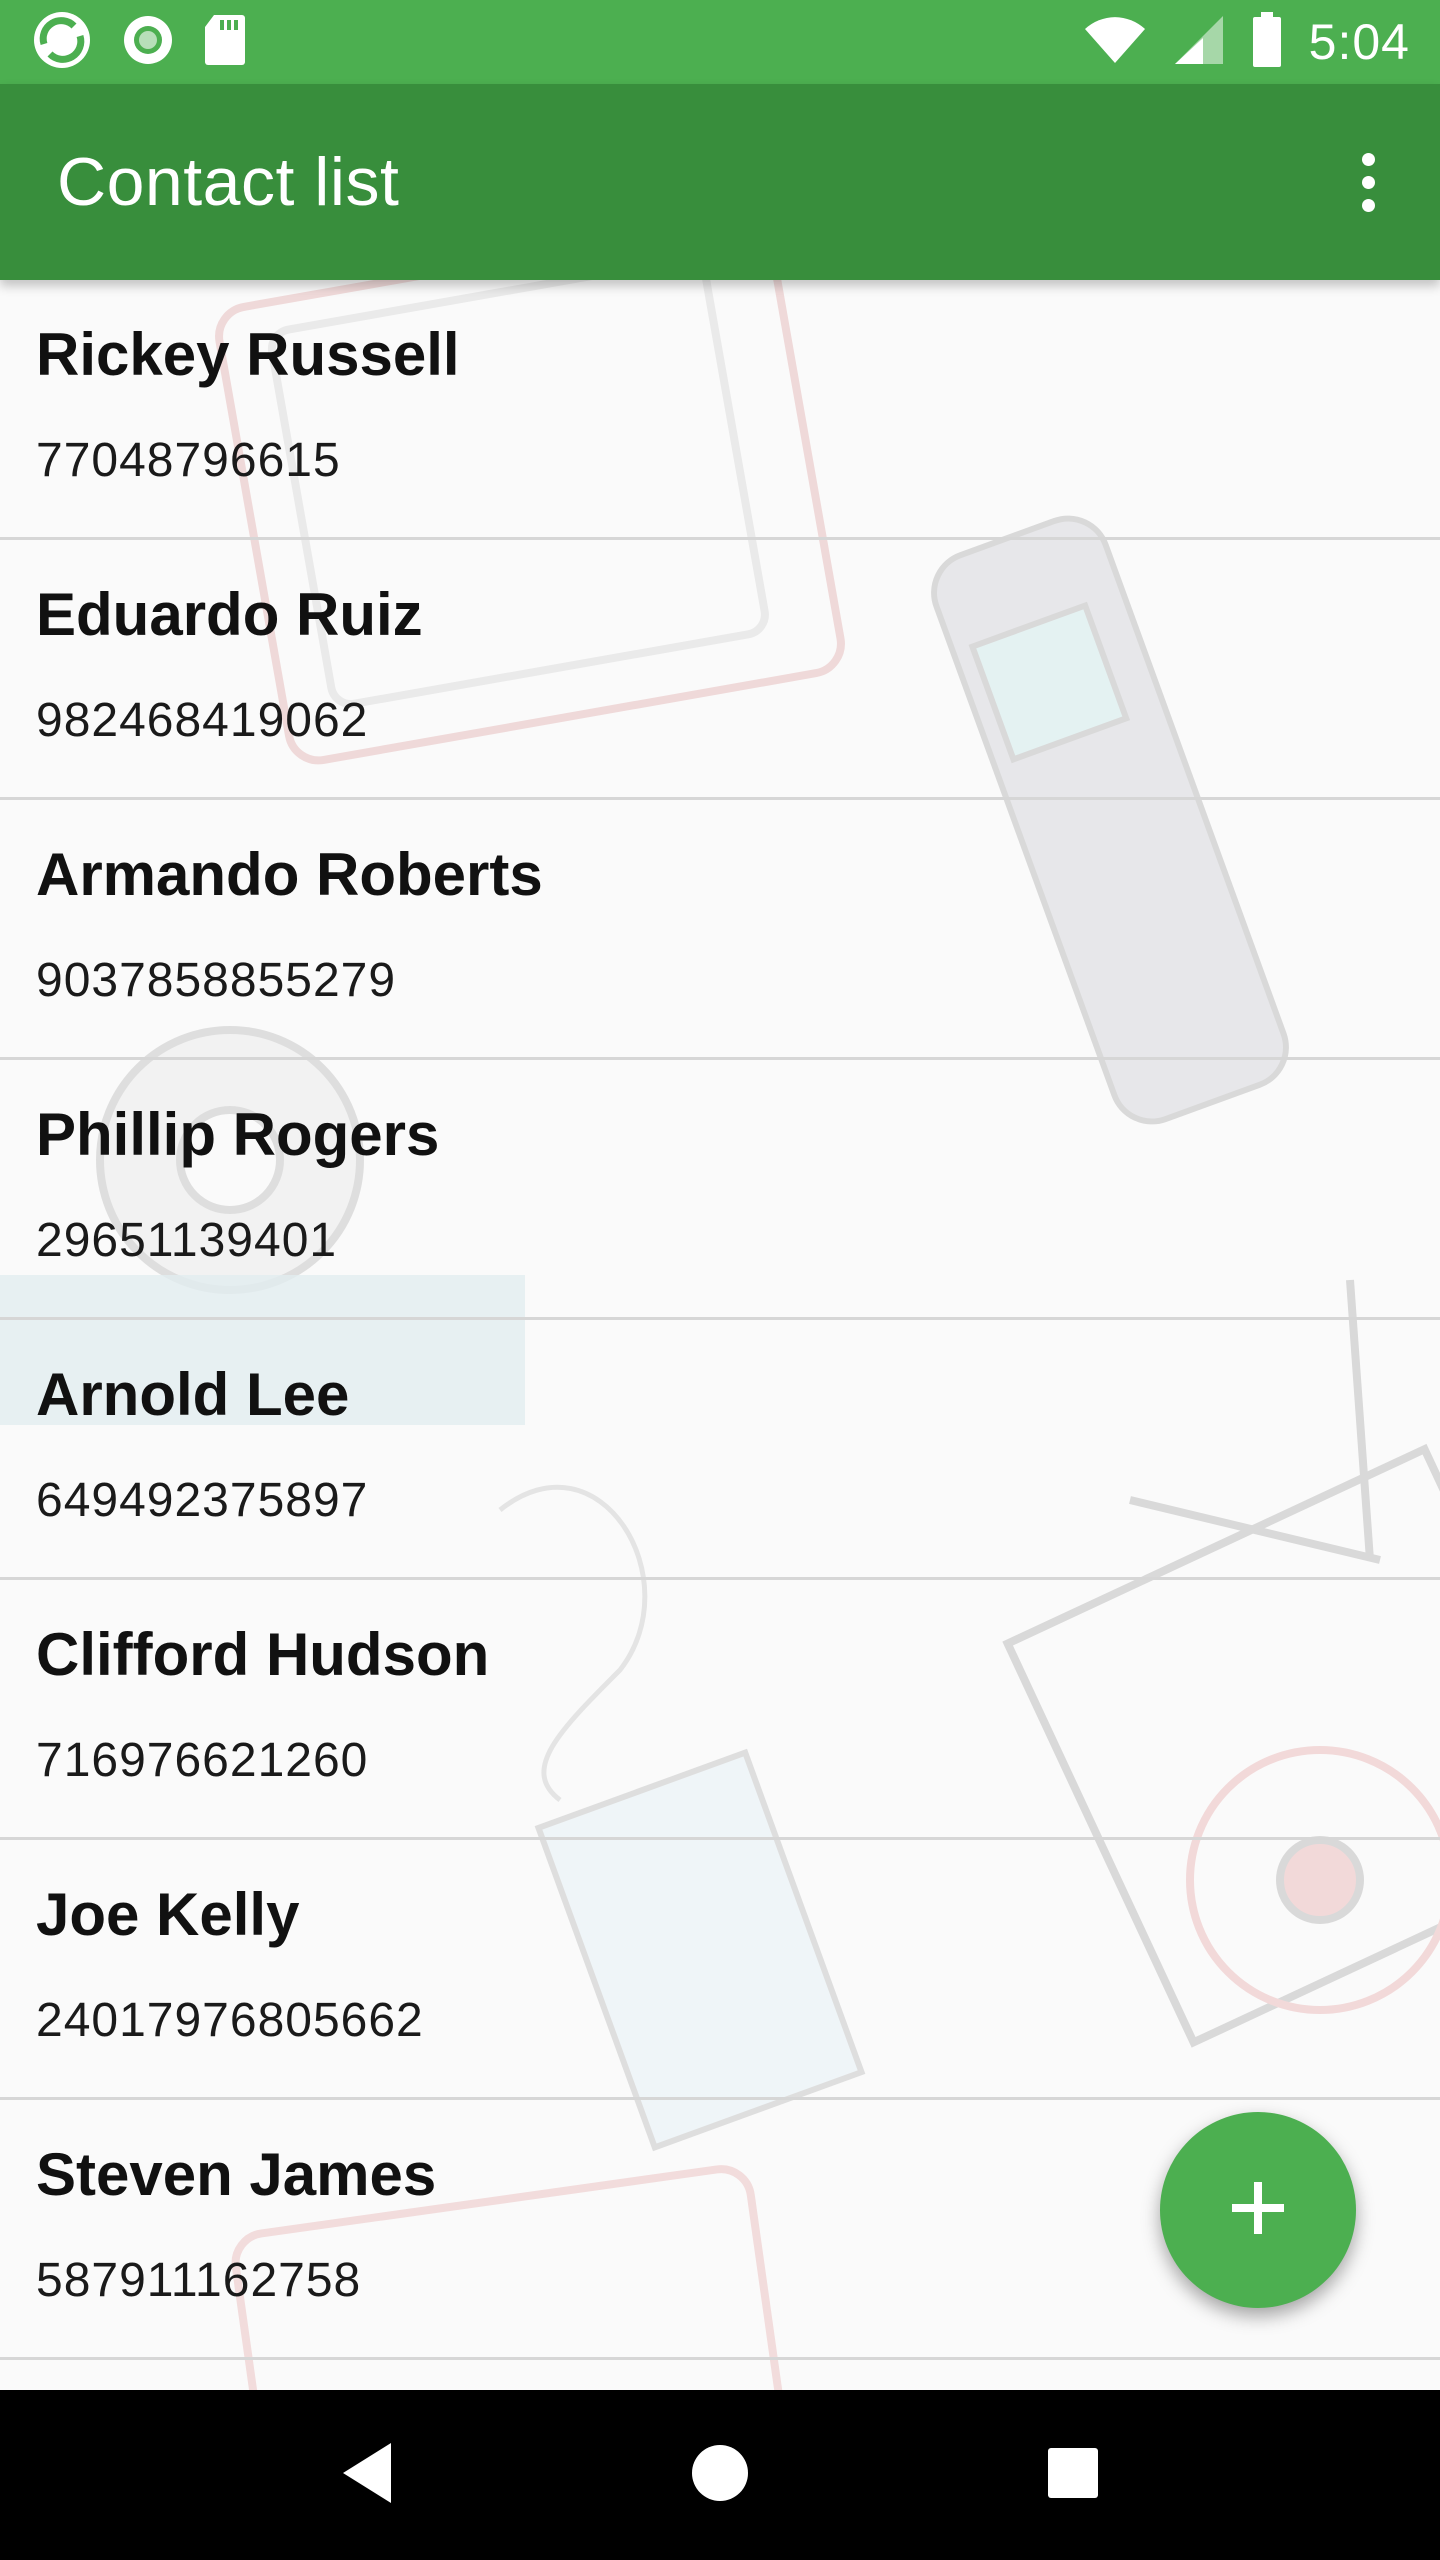 This screenshot has height=2560, width=1440. Describe the element at coordinates (263, 1654) in the screenshot. I see `contact-name: Clifford Hudson` at that location.